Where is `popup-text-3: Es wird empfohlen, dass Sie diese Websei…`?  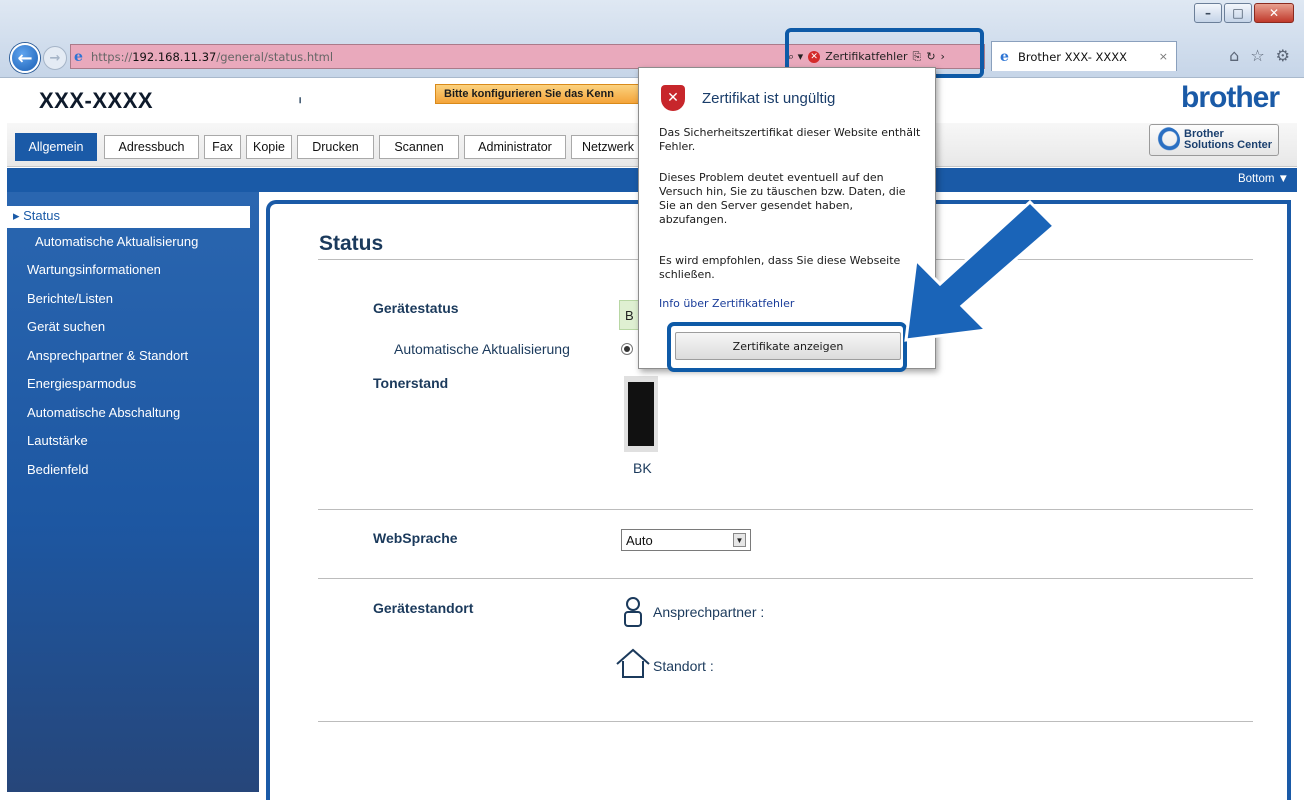
popup-text-3: Es wird empfohlen, dass Sie diese Websei… is located at coordinates (780, 267).